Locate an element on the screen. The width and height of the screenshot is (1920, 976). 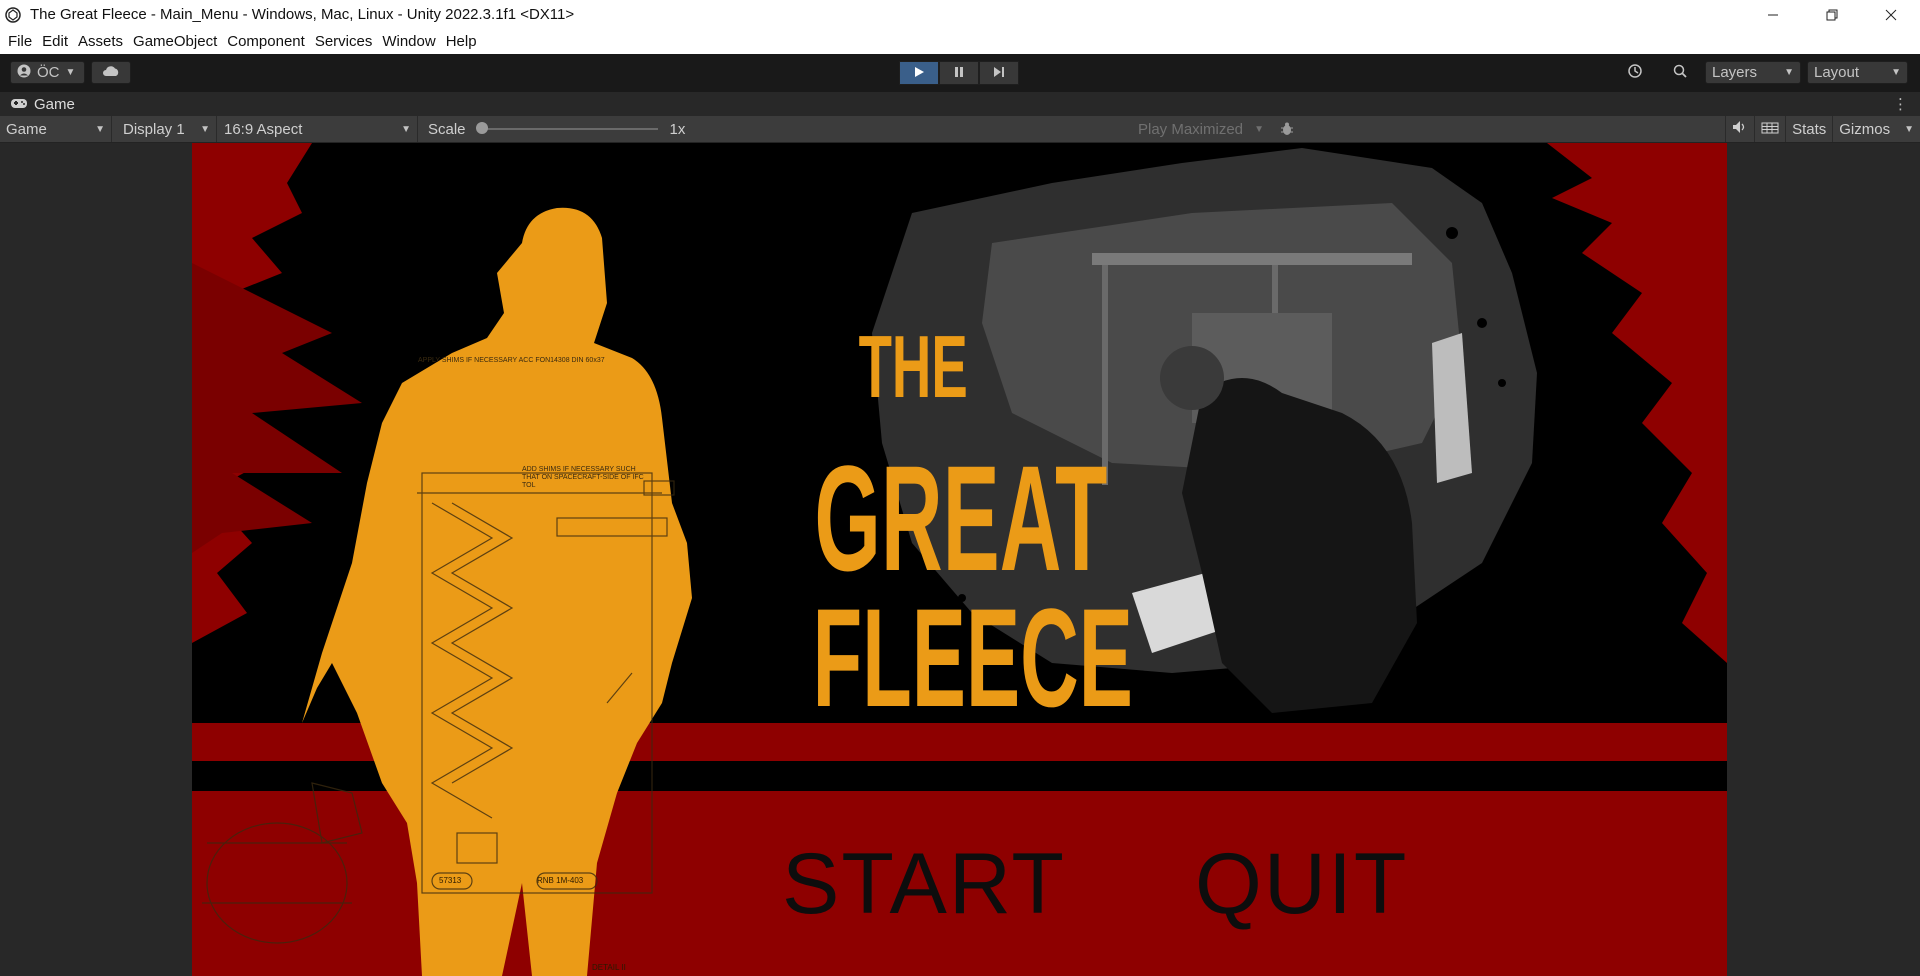
menu-gameobject: GameObject is located at coordinates (175, 41).